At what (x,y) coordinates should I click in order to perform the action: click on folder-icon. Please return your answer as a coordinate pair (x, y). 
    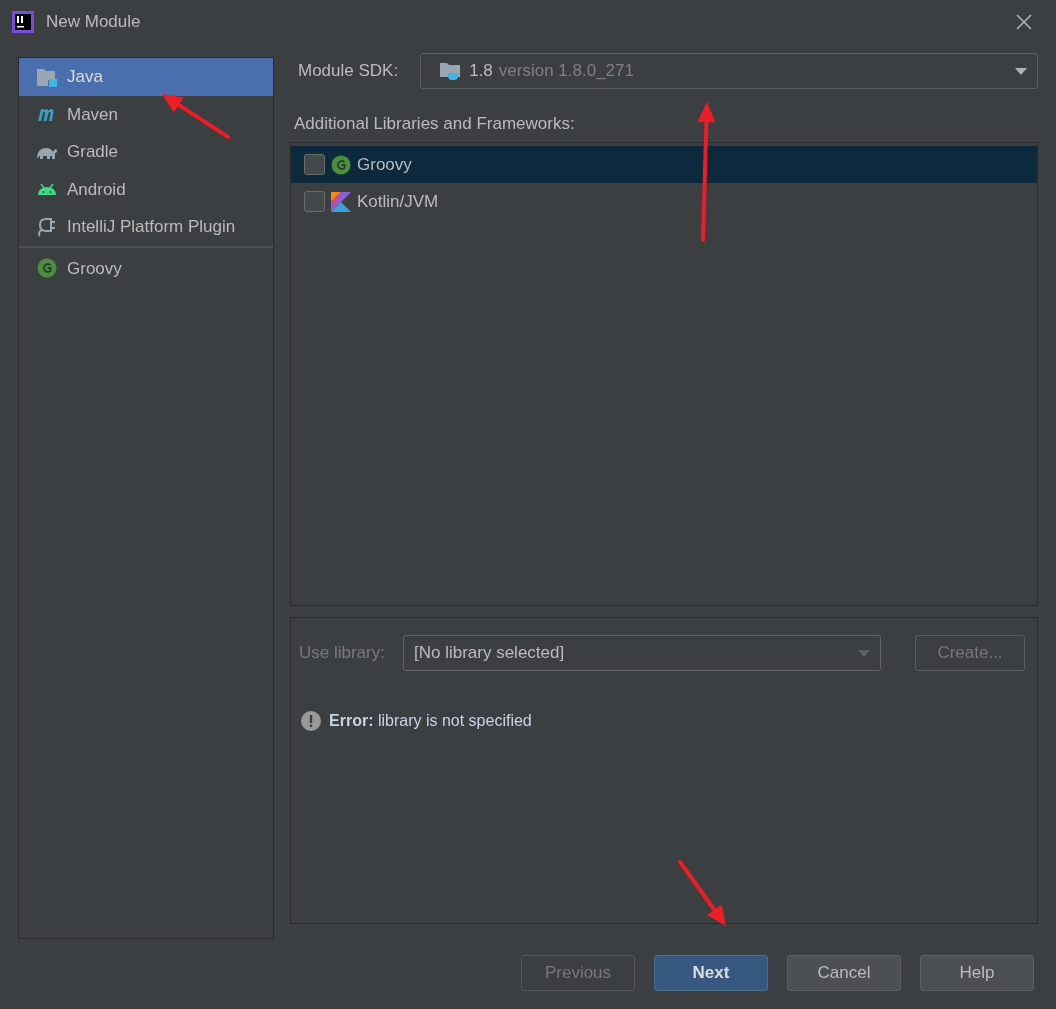
    Looking at the image, I should click on (47, 76).